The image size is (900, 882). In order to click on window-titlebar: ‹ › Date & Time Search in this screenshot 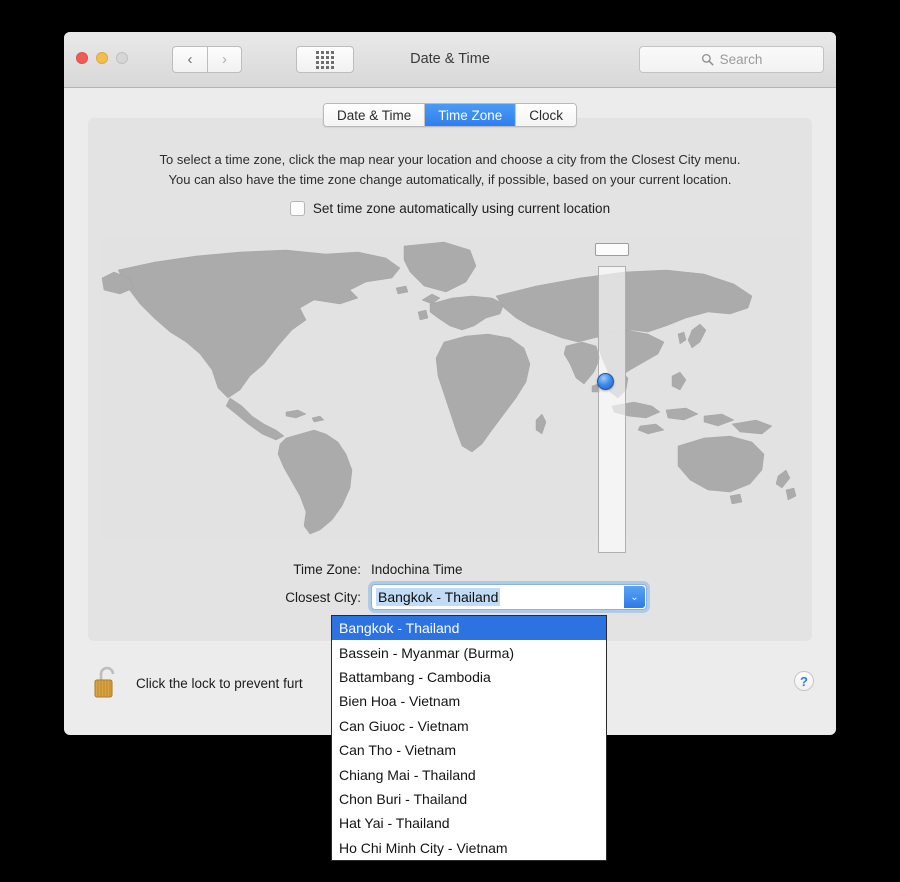, I will do `click(450, 60)`.